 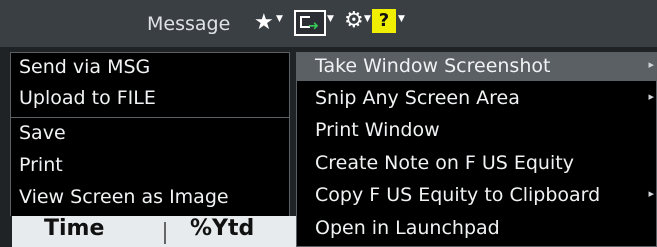 What do you see at coordinates (377, 130) in the screenshot?
I see `menu-item-label: Print Window` at bounding box center [377, 130].